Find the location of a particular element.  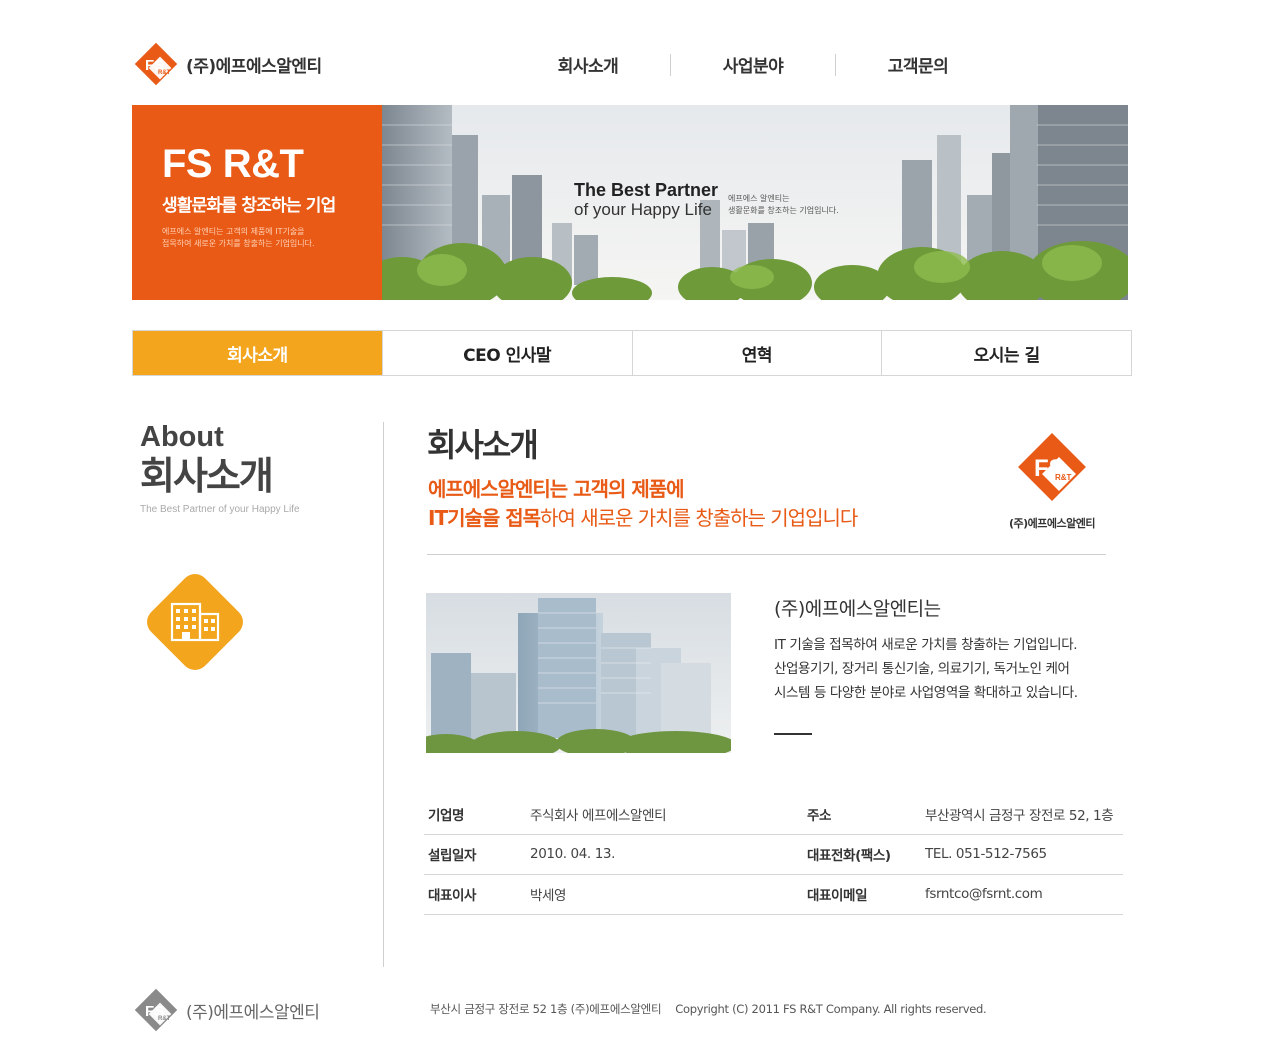

nav-item-about: 회사소개 is located at coordinates (588, 64).